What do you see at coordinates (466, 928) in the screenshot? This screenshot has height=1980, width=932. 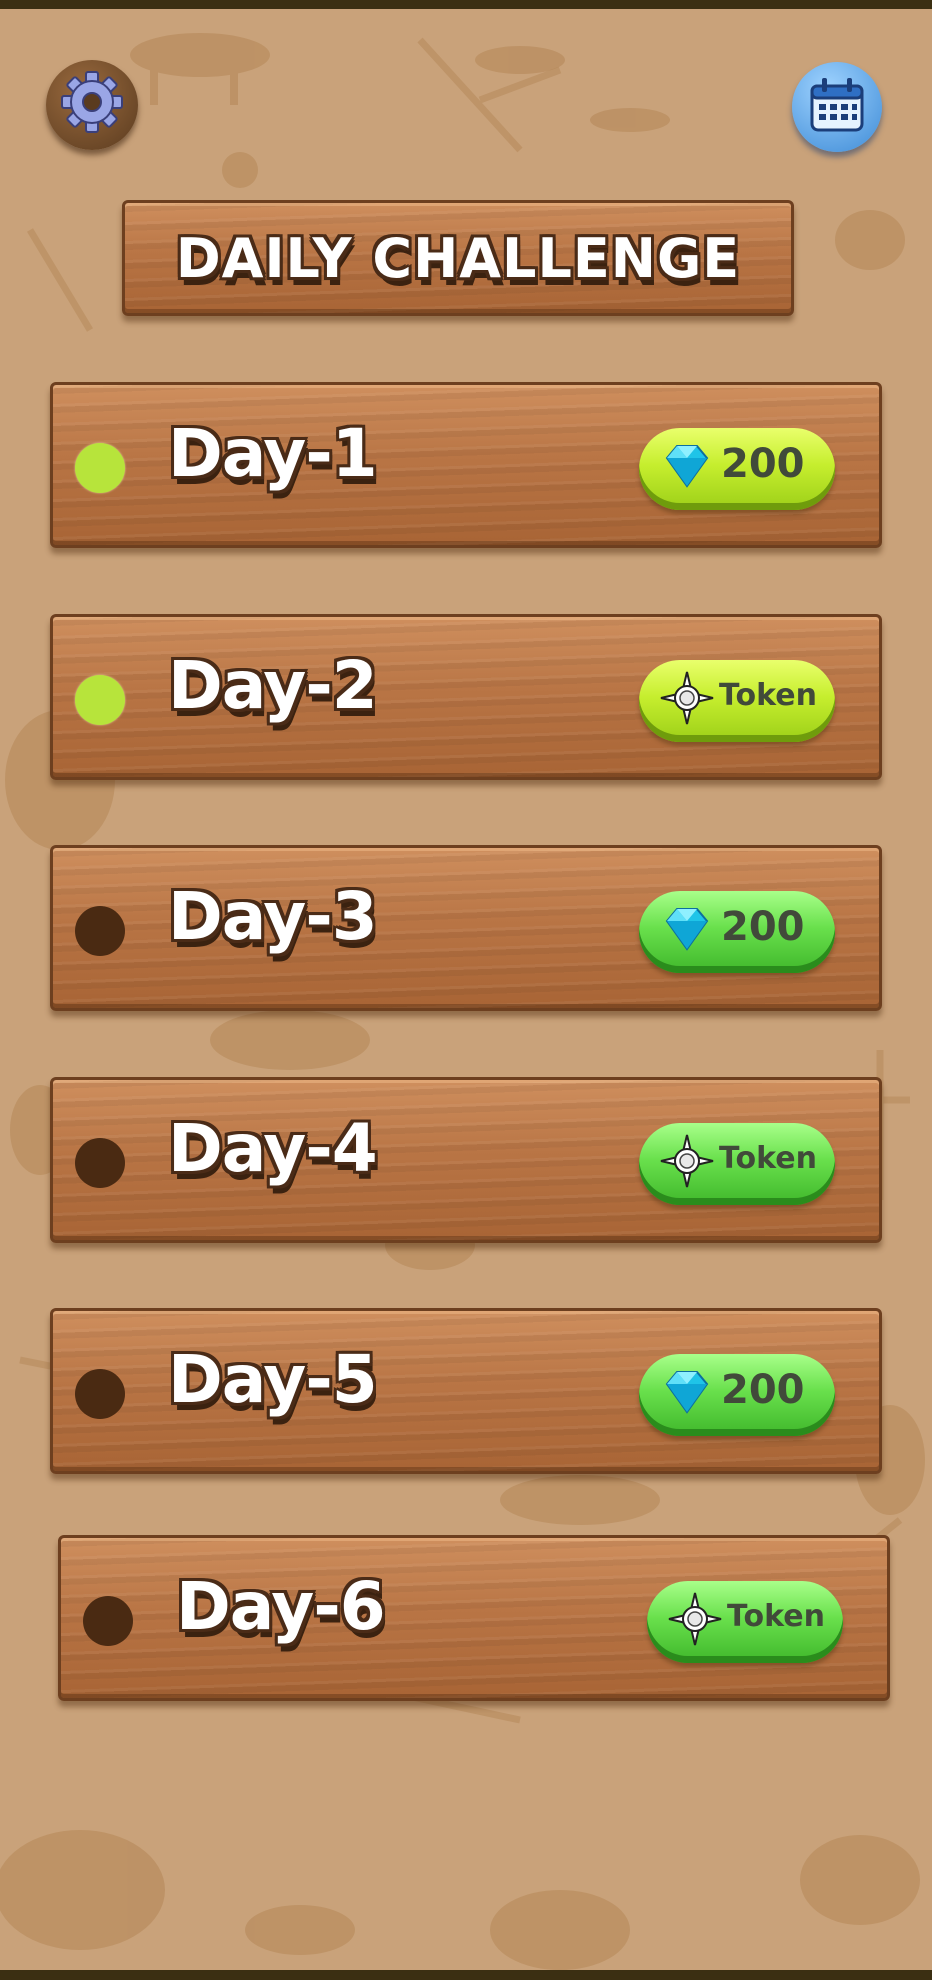 I see `day-row: Day-3 200` at bounding box center [466, 928].